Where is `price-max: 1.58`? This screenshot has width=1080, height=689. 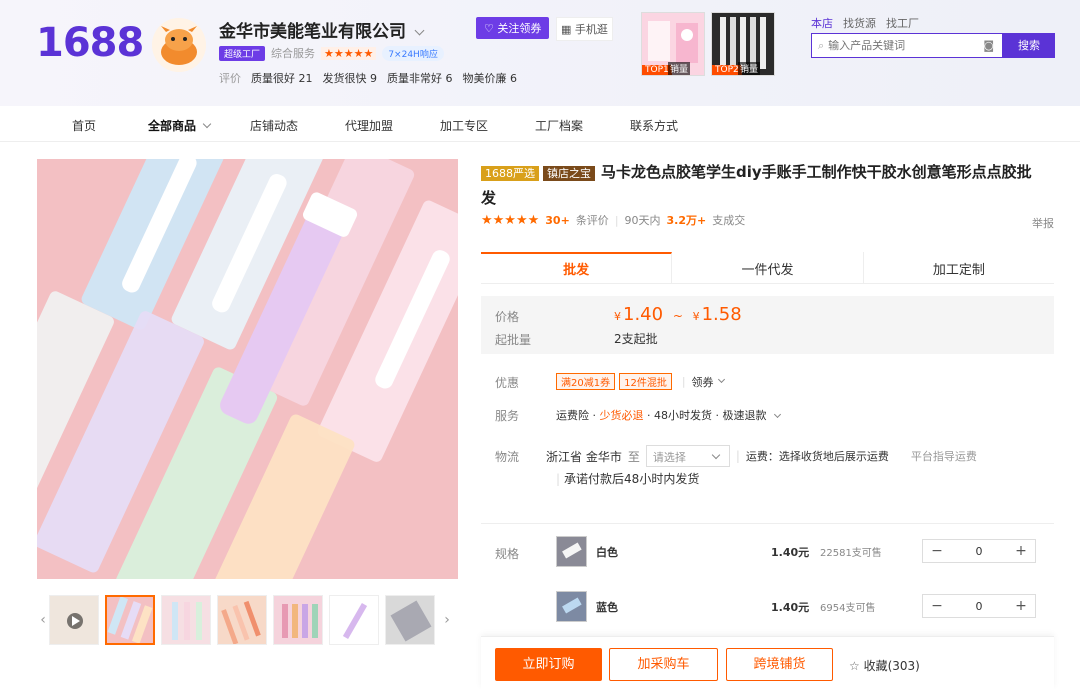 price-max: 1.58 is located at coordinates (721, 314).